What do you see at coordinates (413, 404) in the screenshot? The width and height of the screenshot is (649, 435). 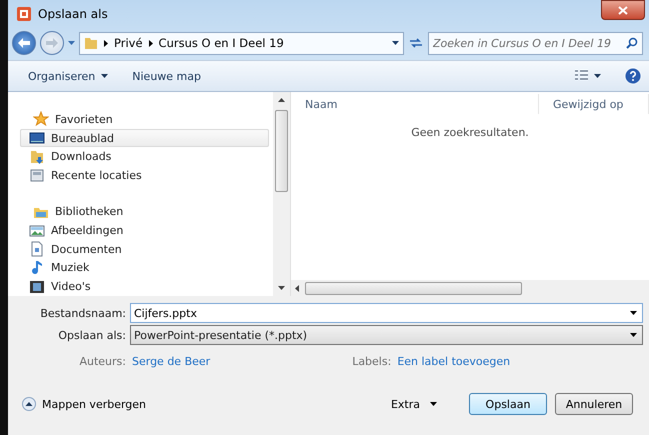 I see `extra-menu: Extra` at bounding box center [413, 404].